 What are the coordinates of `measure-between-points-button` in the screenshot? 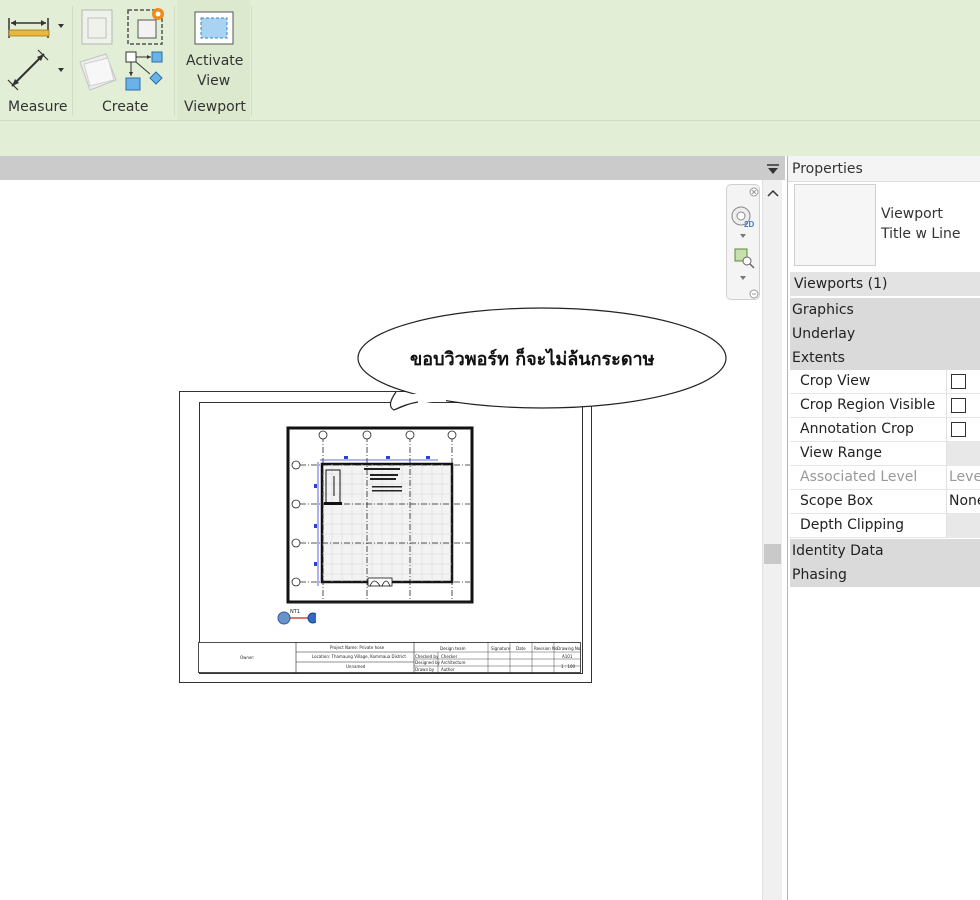 It's located at (36, 27).